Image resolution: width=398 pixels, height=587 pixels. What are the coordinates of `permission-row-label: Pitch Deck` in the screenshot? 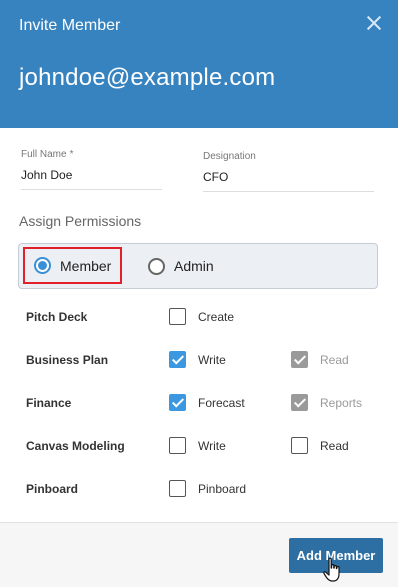 It's located at (57, 317).